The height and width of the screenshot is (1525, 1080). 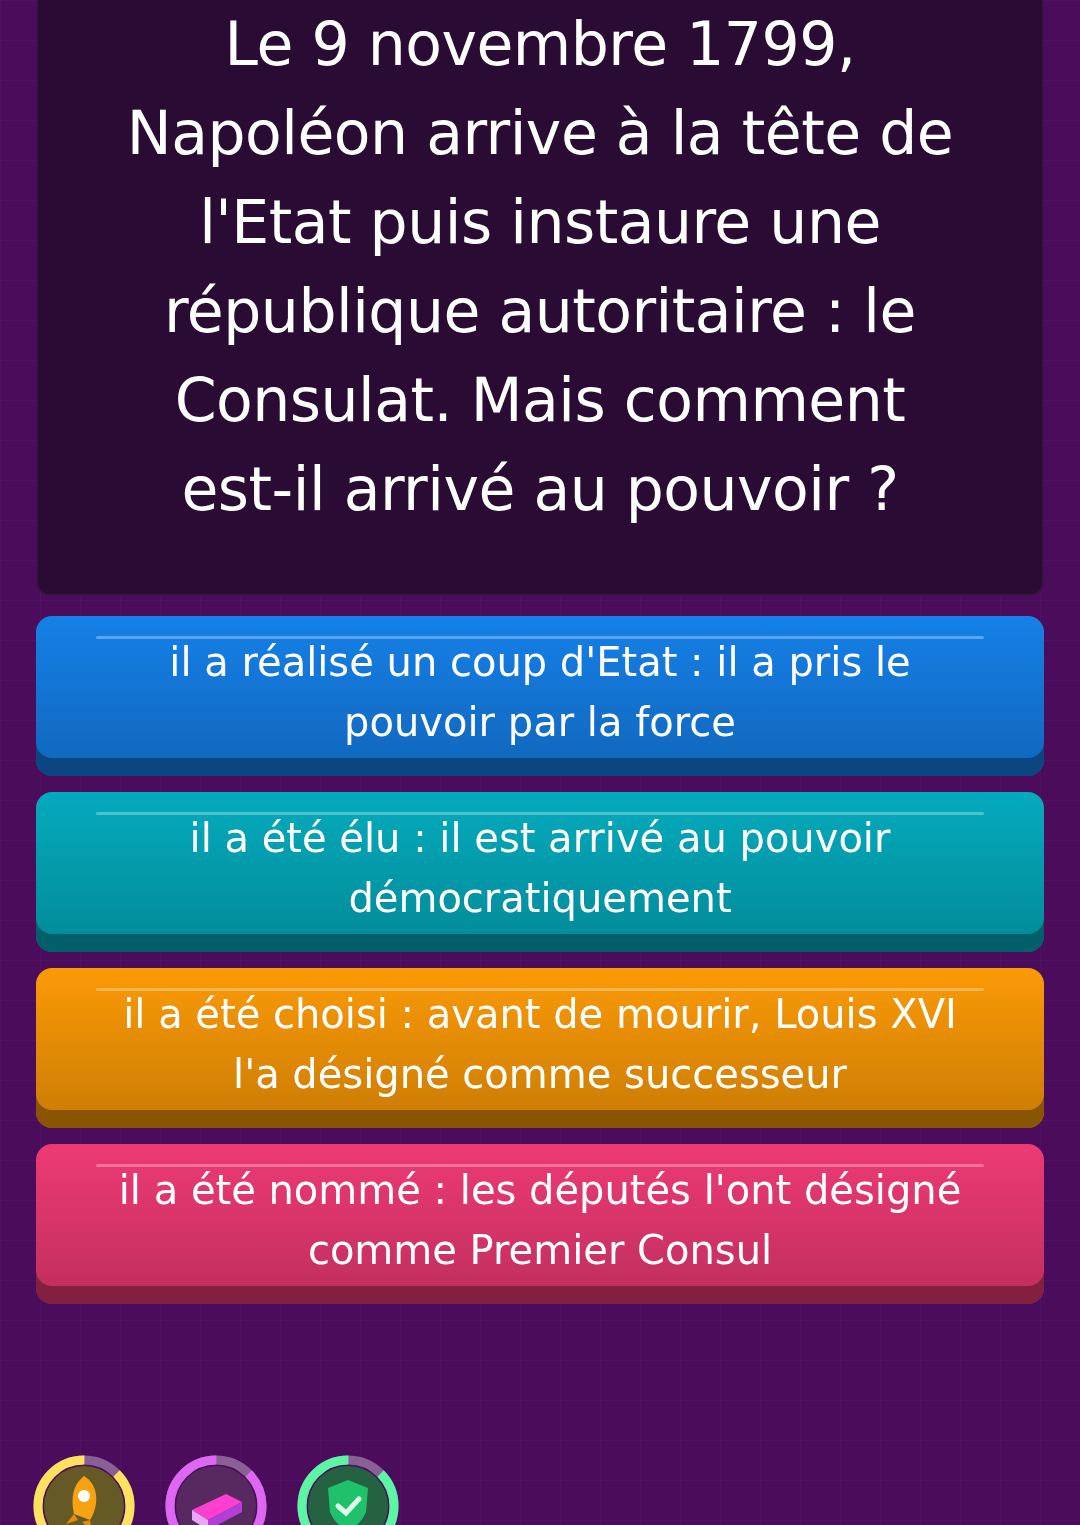 What do you see at coordinates (540, 1048) in the screenshot?
I see `answer-button: il a été choisi : avant de mourir, Louis XVI l'a désigné comme successeur` at bounding box center [540, 1048].